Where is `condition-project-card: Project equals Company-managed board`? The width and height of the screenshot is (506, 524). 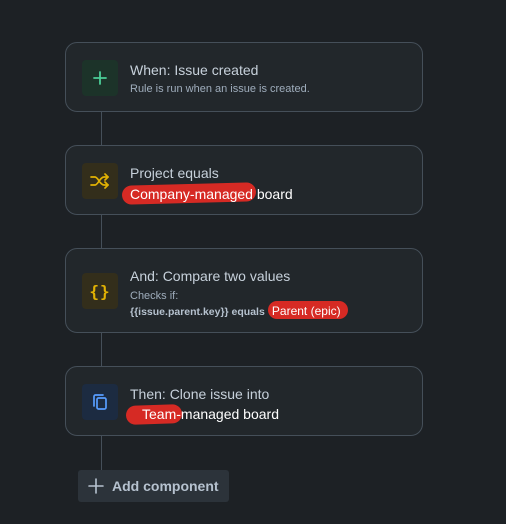 condition-project-card: Project equals Company-managed board is located at coordinates (244, 180).